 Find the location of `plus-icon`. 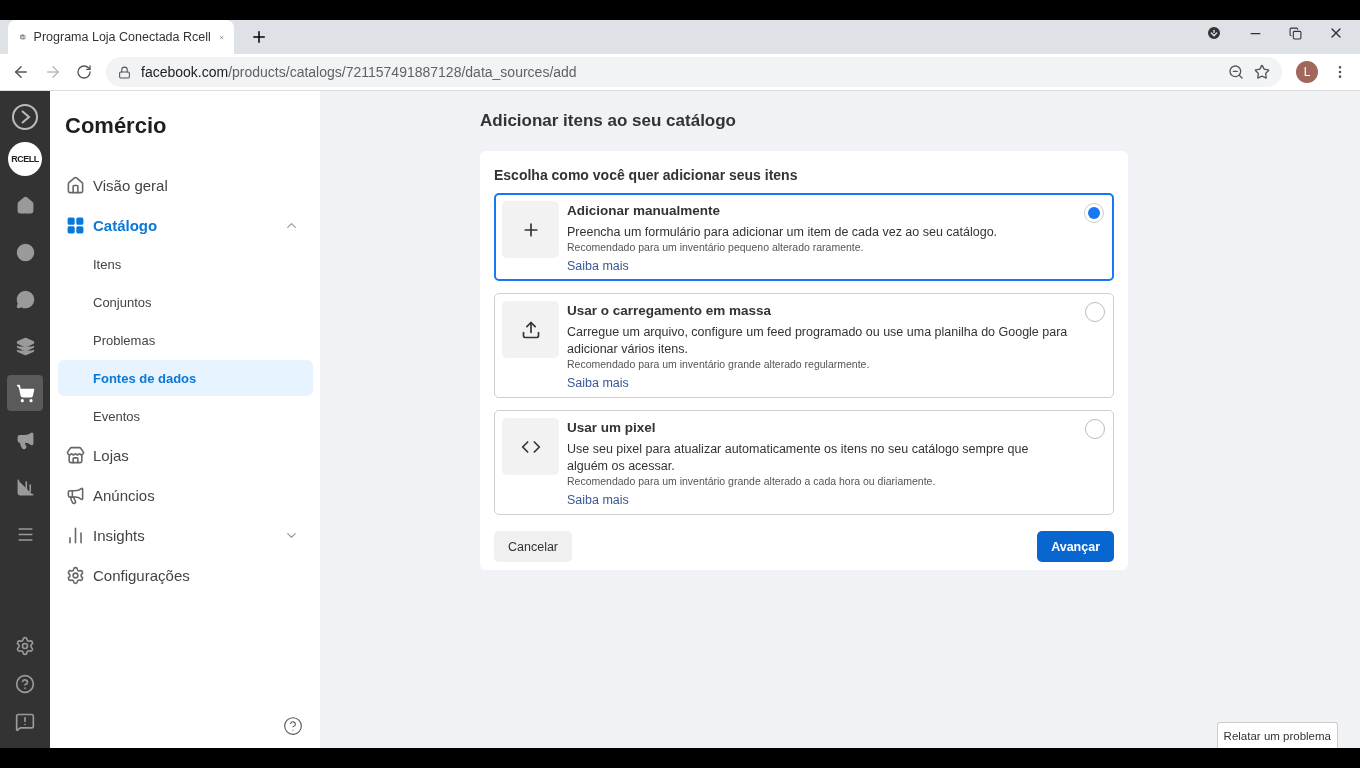

plus-icon is located at coordinates (530, 229).